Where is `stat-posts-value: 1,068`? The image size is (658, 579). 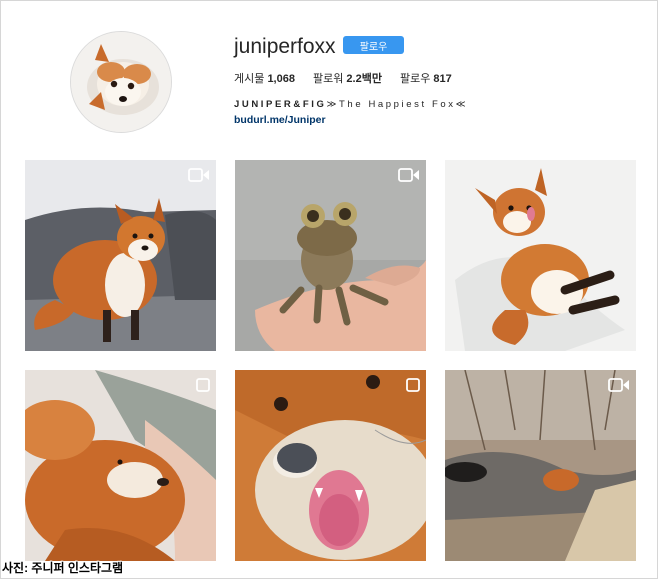 stat-posts-value: 1,068 is located at coordinates (281, 79).